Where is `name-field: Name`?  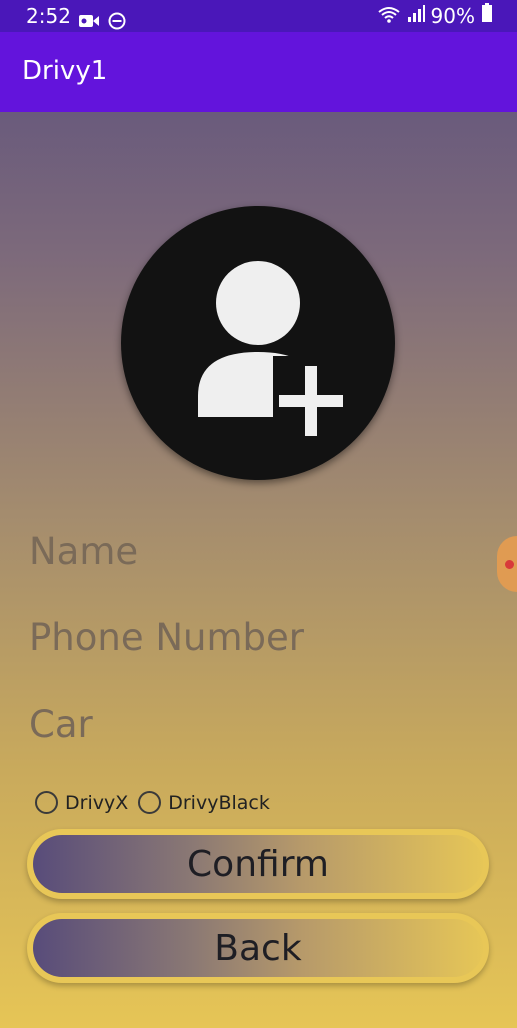 name-field: Name is located at coordinates (83, 551).